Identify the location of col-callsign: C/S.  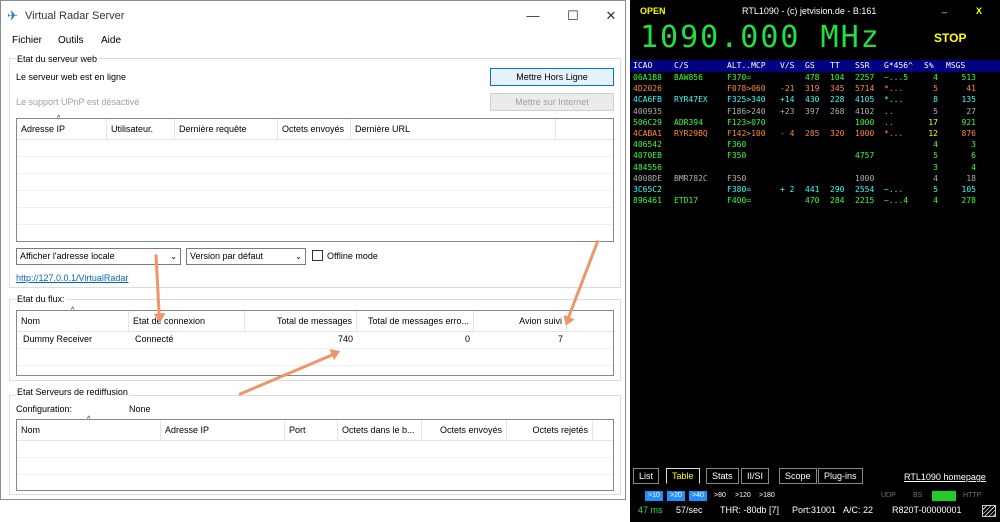
(681, 65).